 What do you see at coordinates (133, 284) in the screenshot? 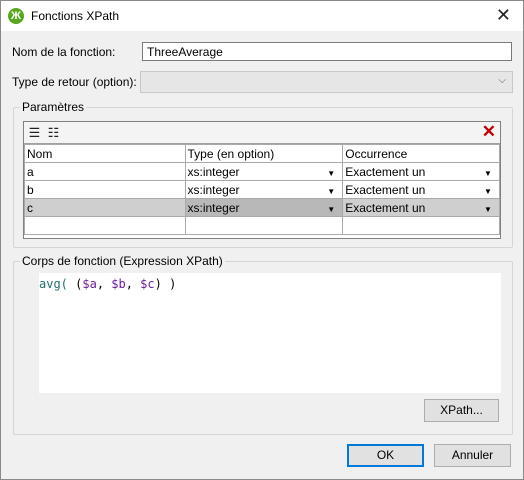
I see `code-sep-2: ,` at bounding box center [133, 284].